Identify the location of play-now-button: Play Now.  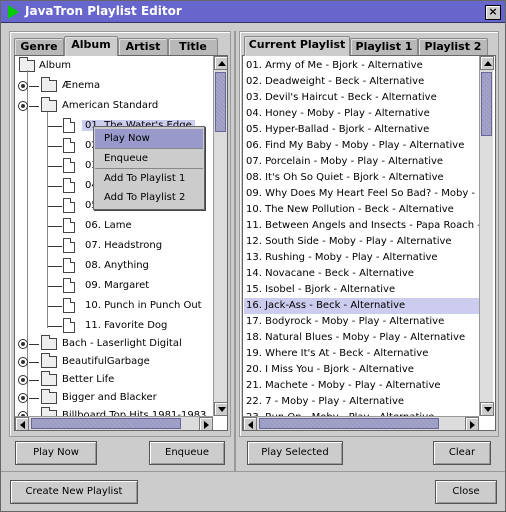
(56, 453).